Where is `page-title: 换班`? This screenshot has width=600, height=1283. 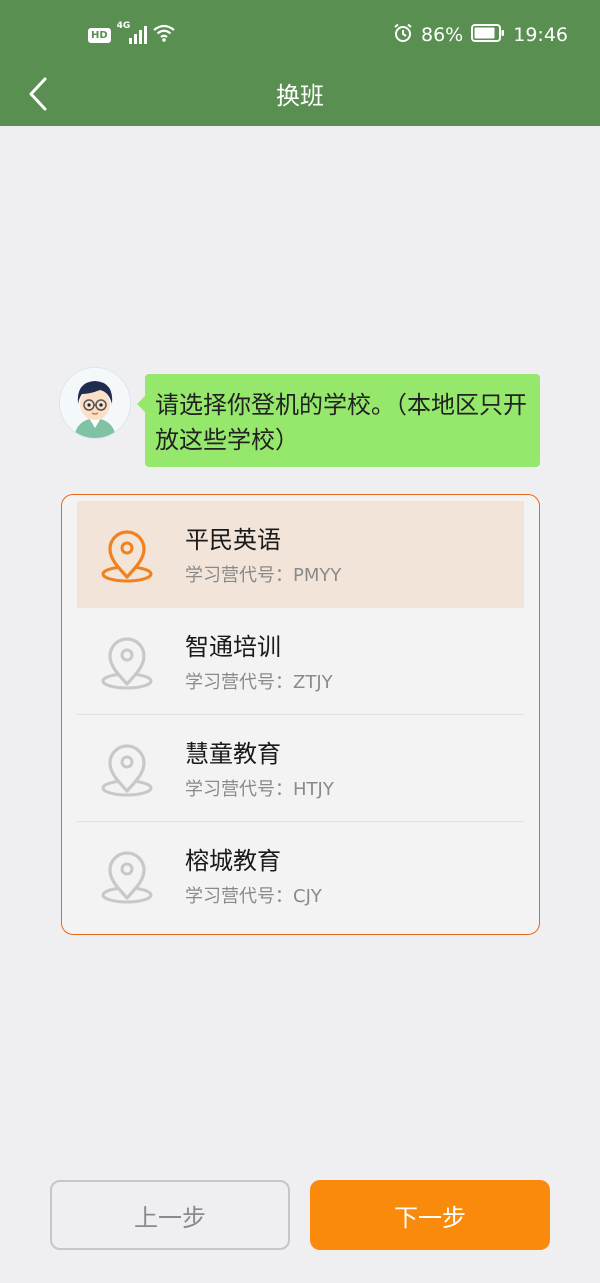
page-title: 换班 is located at coordinates (300, 96).